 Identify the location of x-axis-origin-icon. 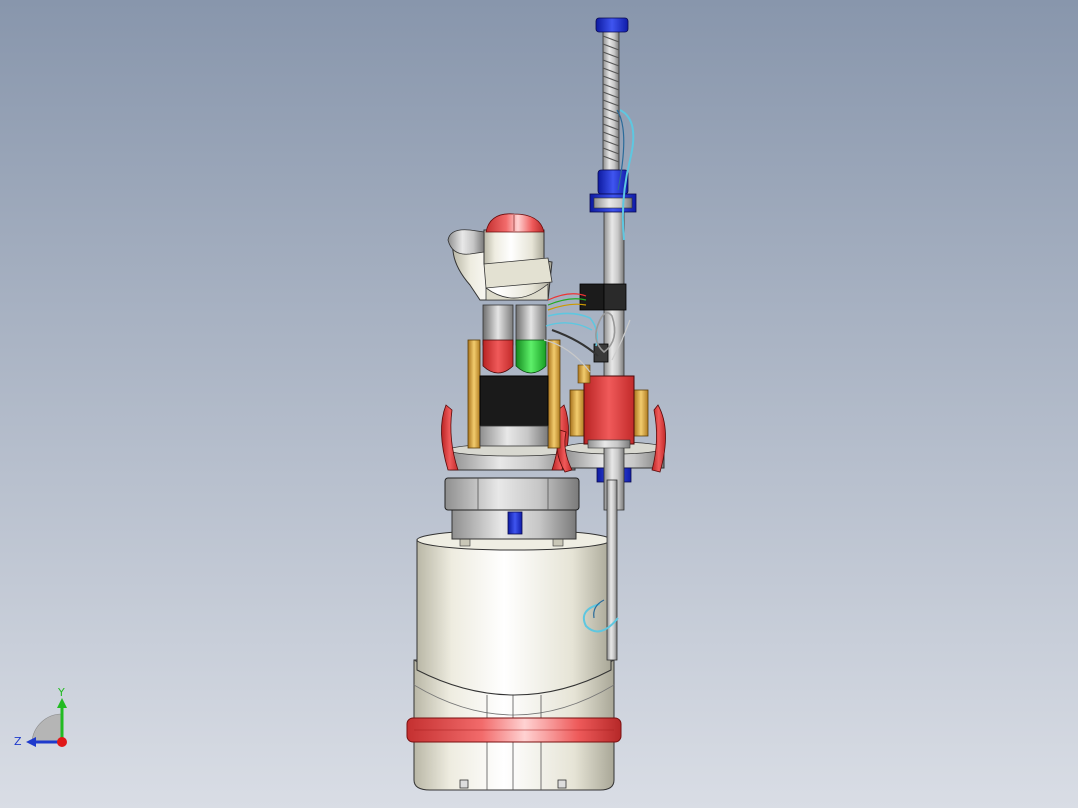
(62, 742).